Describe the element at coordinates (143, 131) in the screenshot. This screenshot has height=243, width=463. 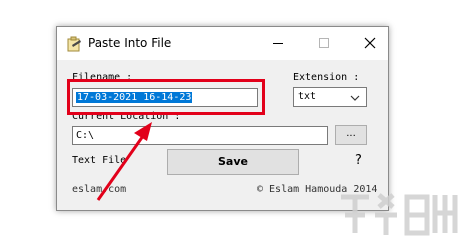
I see `arrow-head` at that location.